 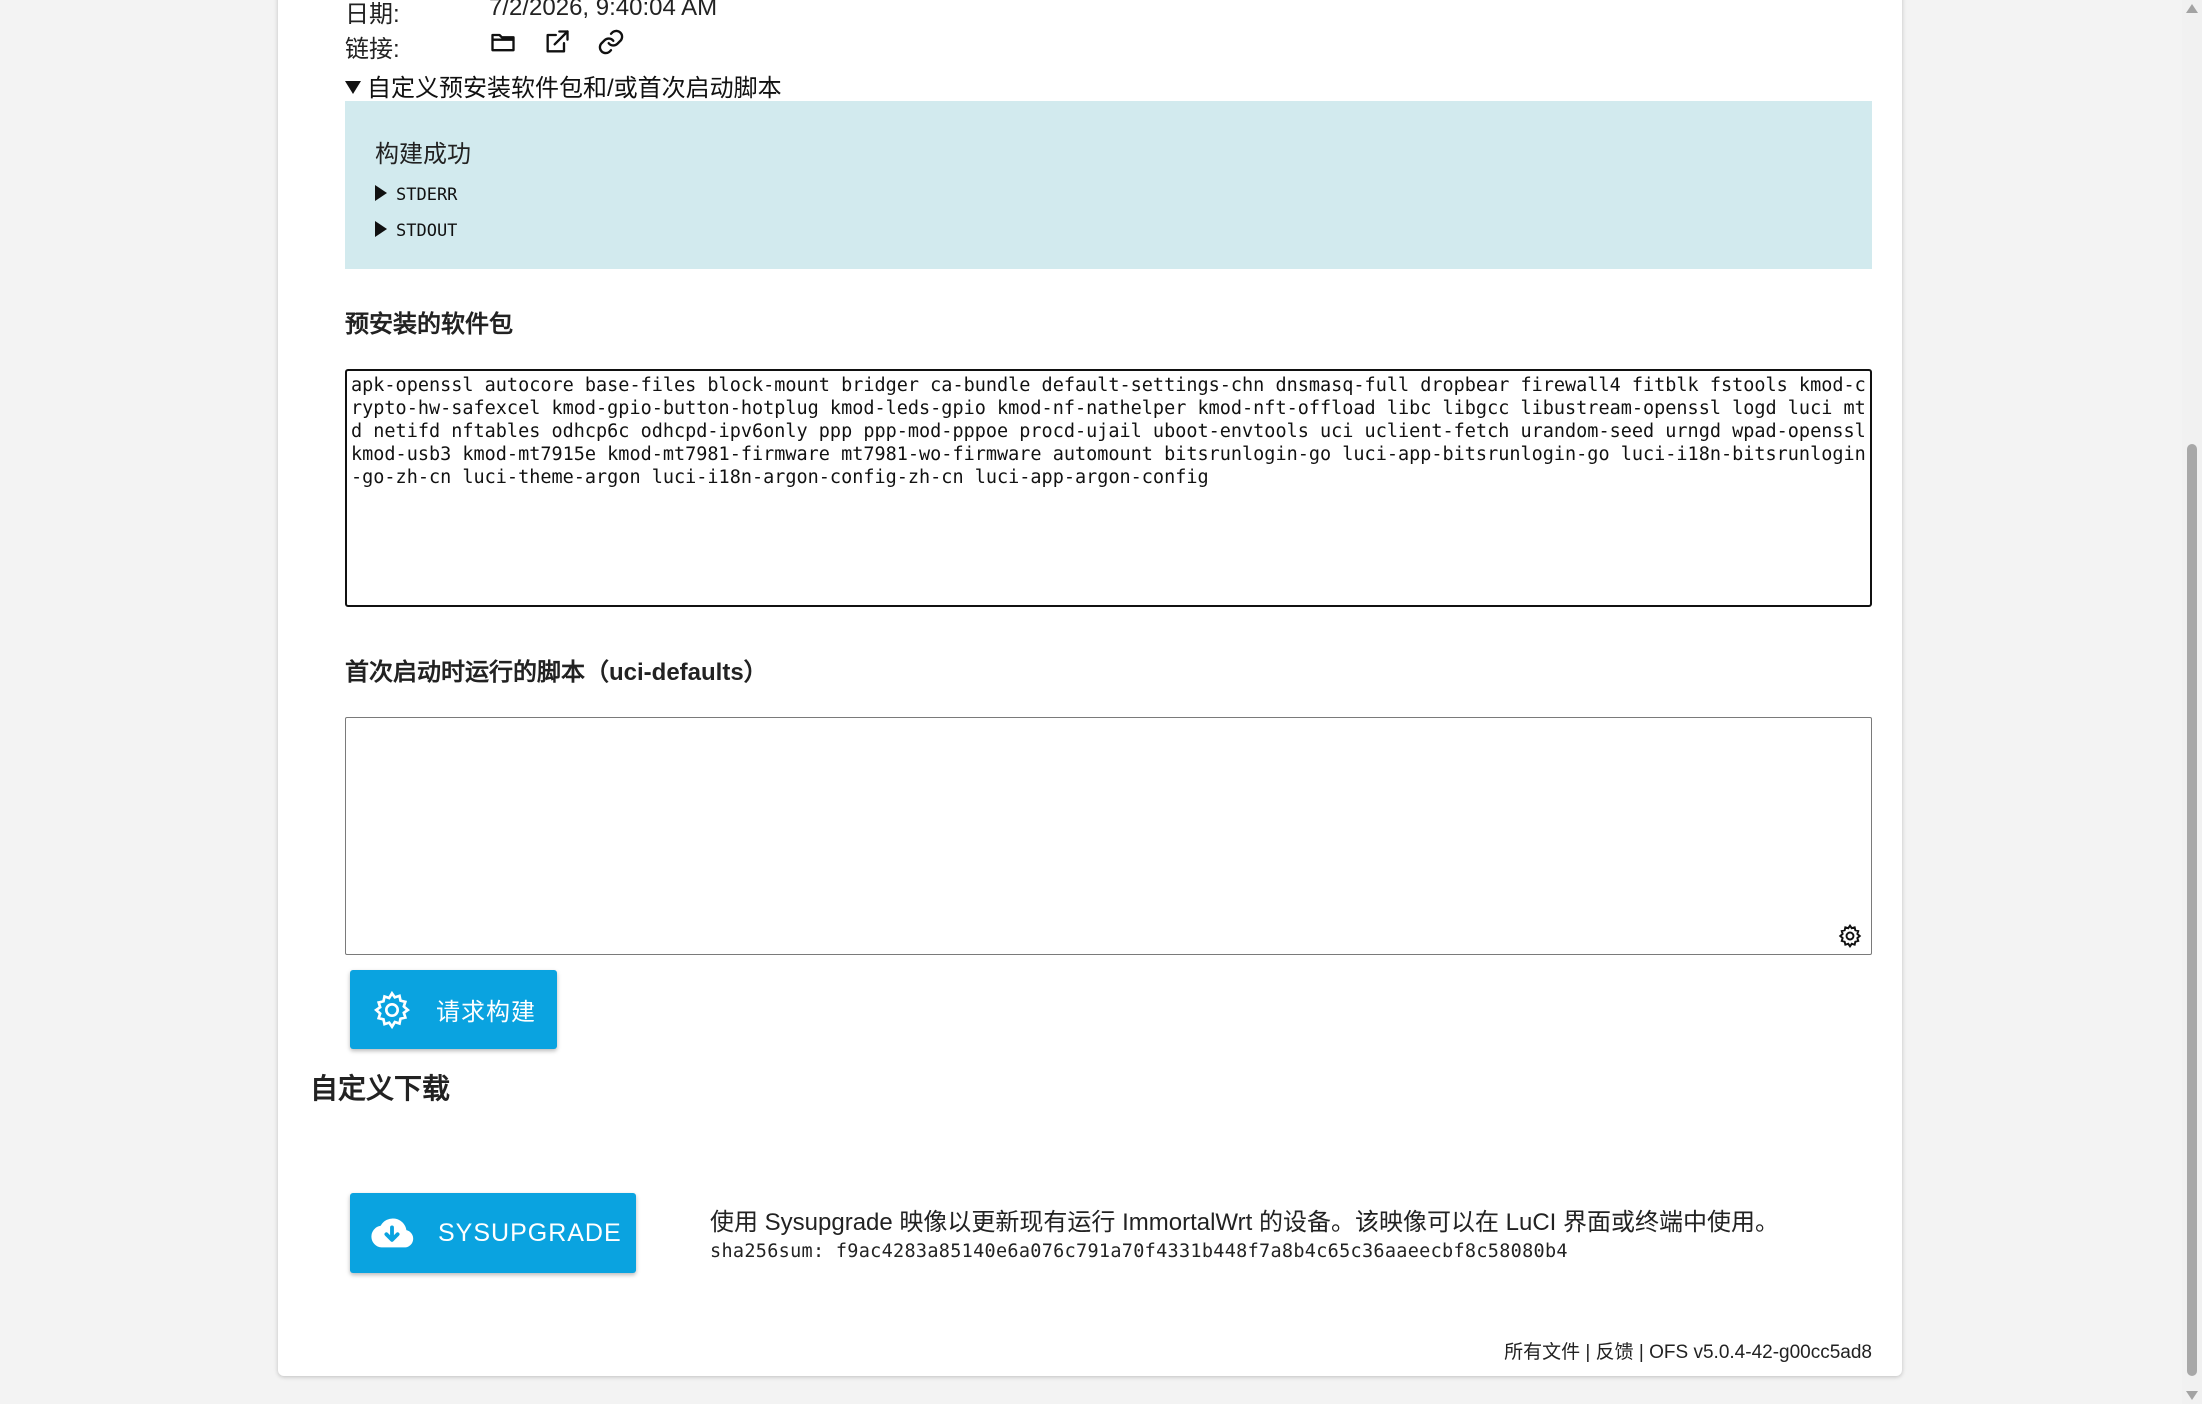 I want to click on uci-defaults-textarea, so click(x=1108, y=836).